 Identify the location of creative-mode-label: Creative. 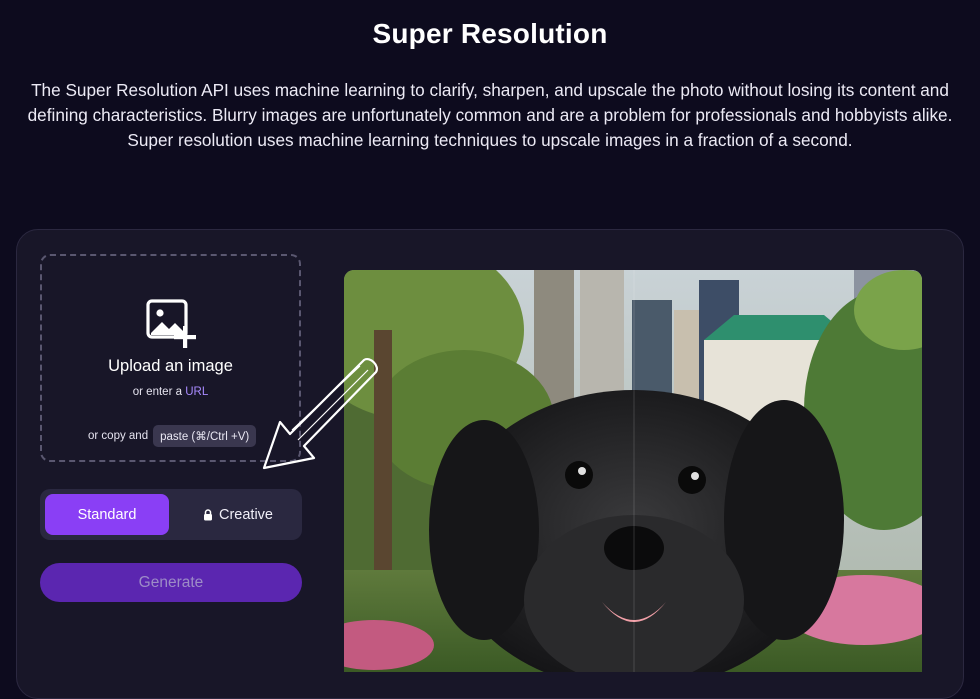
(246, 514).